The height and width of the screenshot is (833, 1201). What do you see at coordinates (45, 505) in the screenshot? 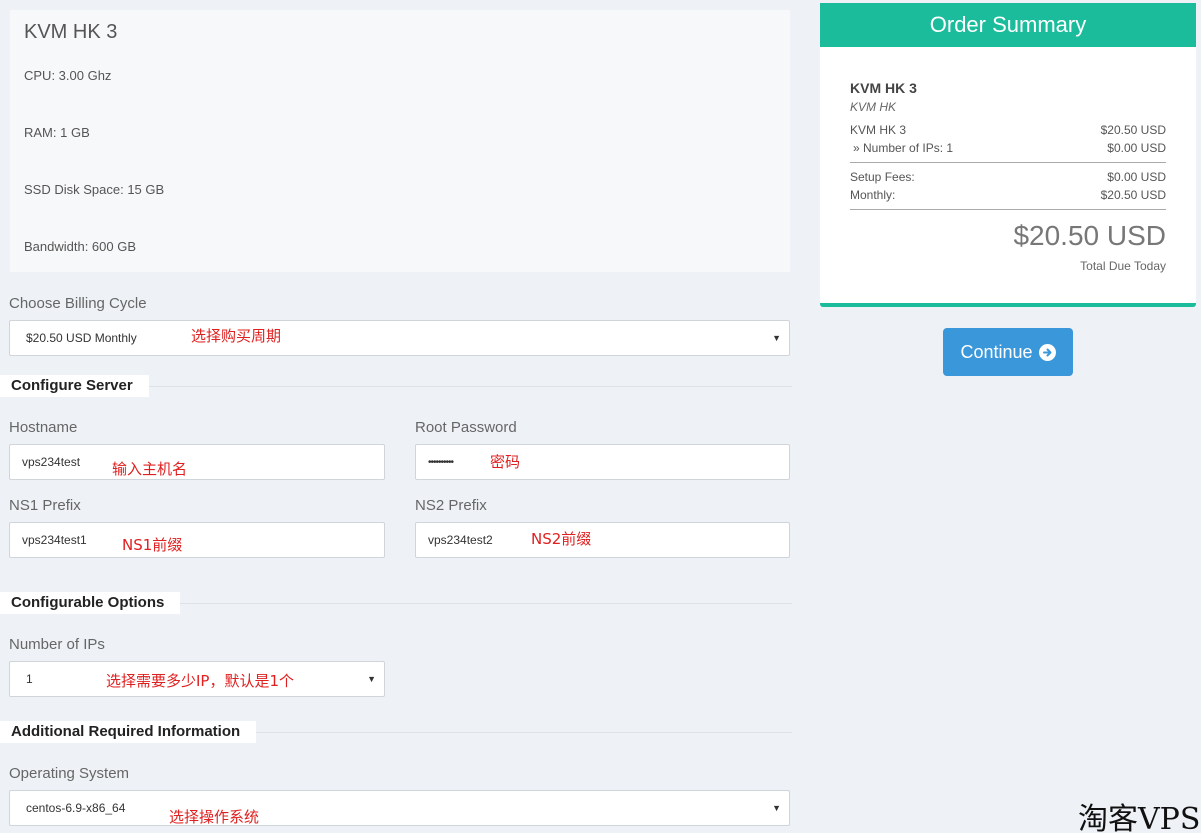
I see `ns1-prefix-label: NS1 Prefix` at bounding box center [45, 505].